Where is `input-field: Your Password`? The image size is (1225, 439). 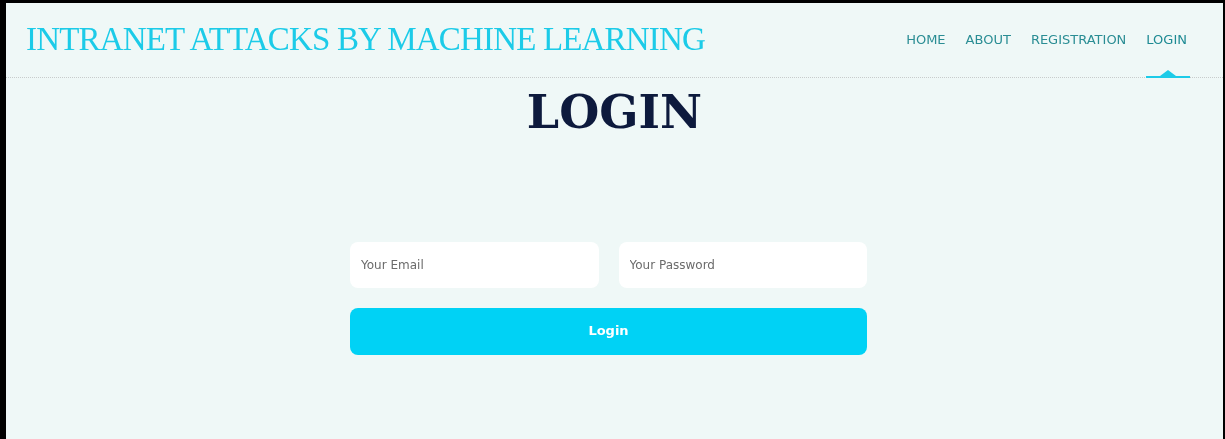 input-field: Your Password is located at coordinates (742, 264).